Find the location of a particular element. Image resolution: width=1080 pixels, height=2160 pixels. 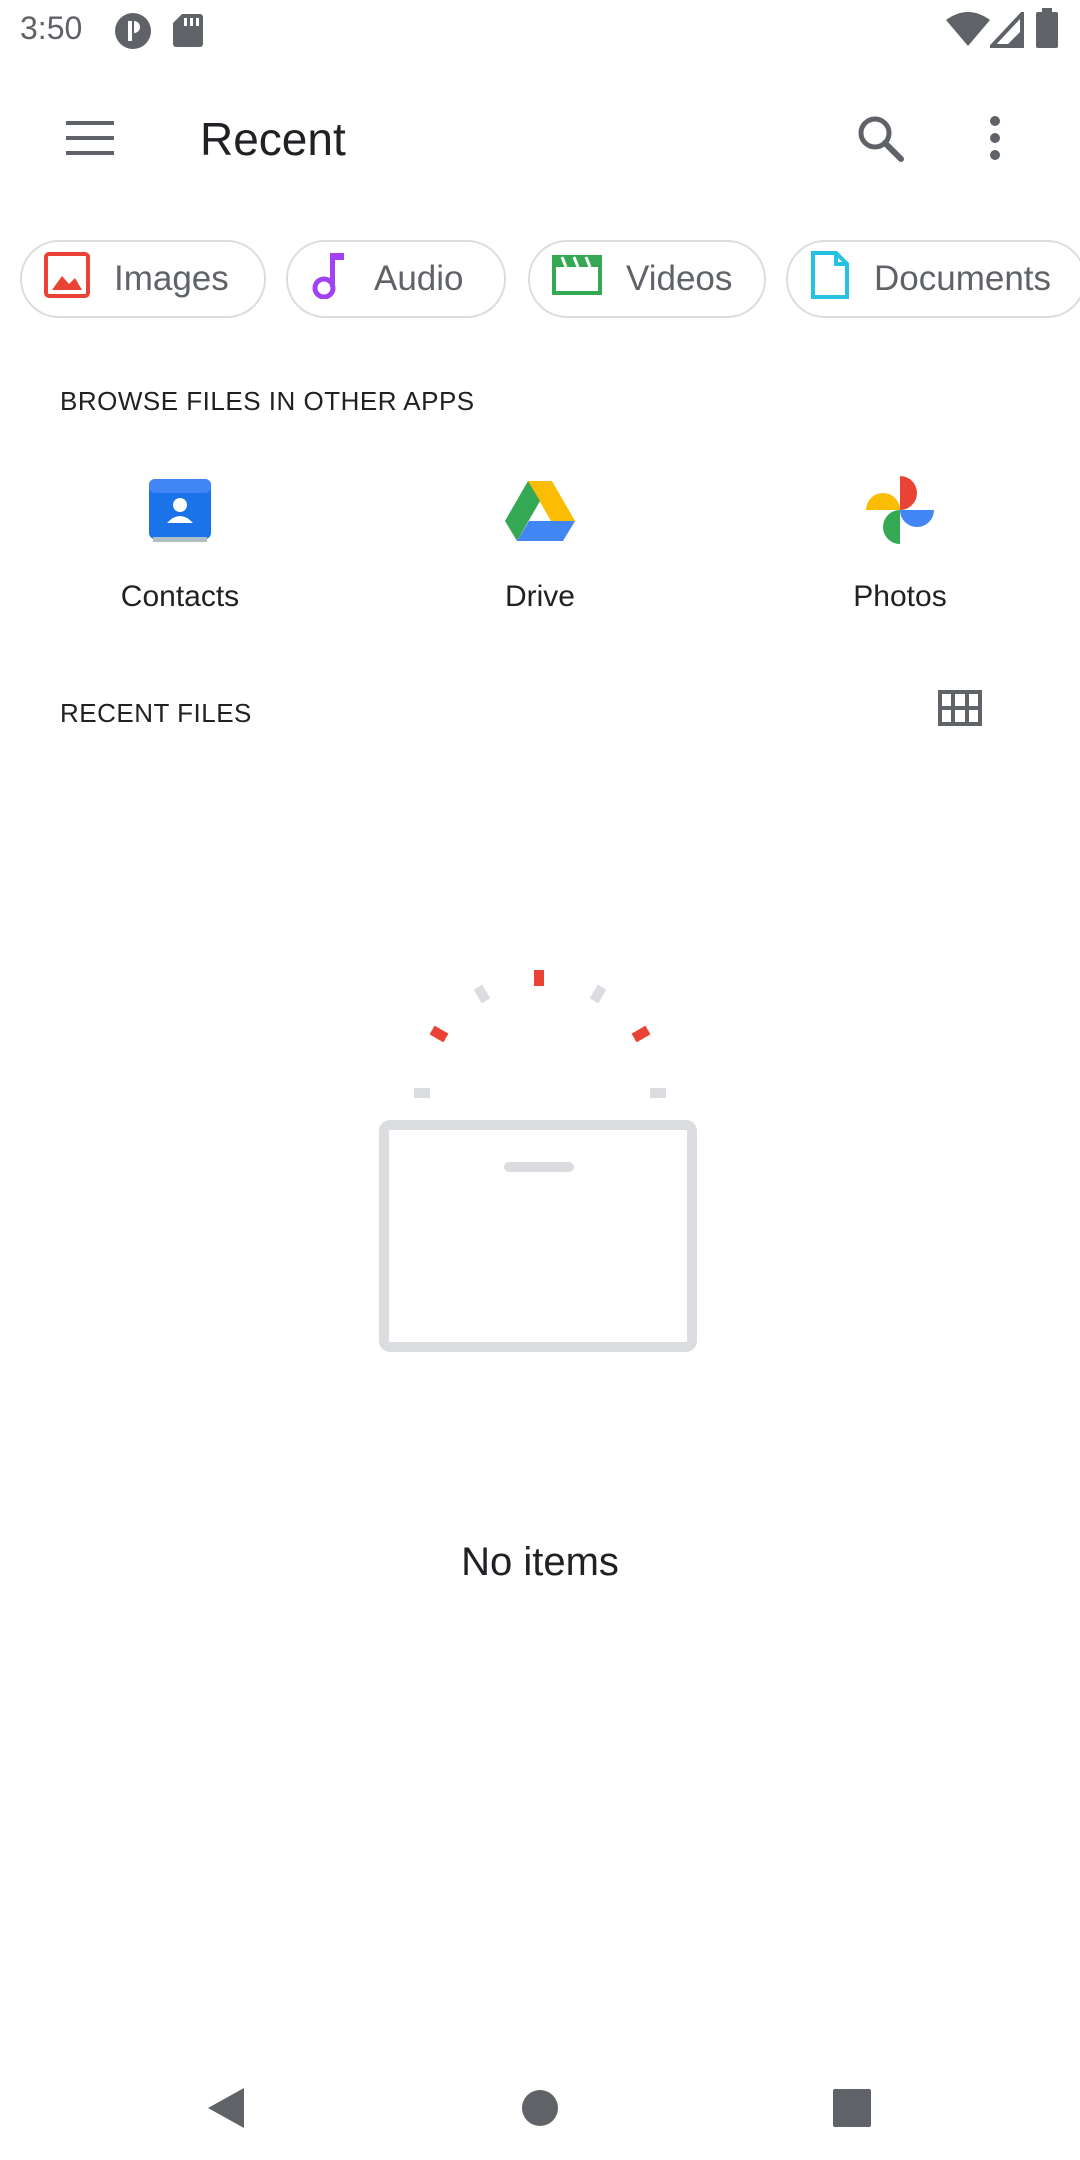

recents-icon is located at coordinates (852, 2110).